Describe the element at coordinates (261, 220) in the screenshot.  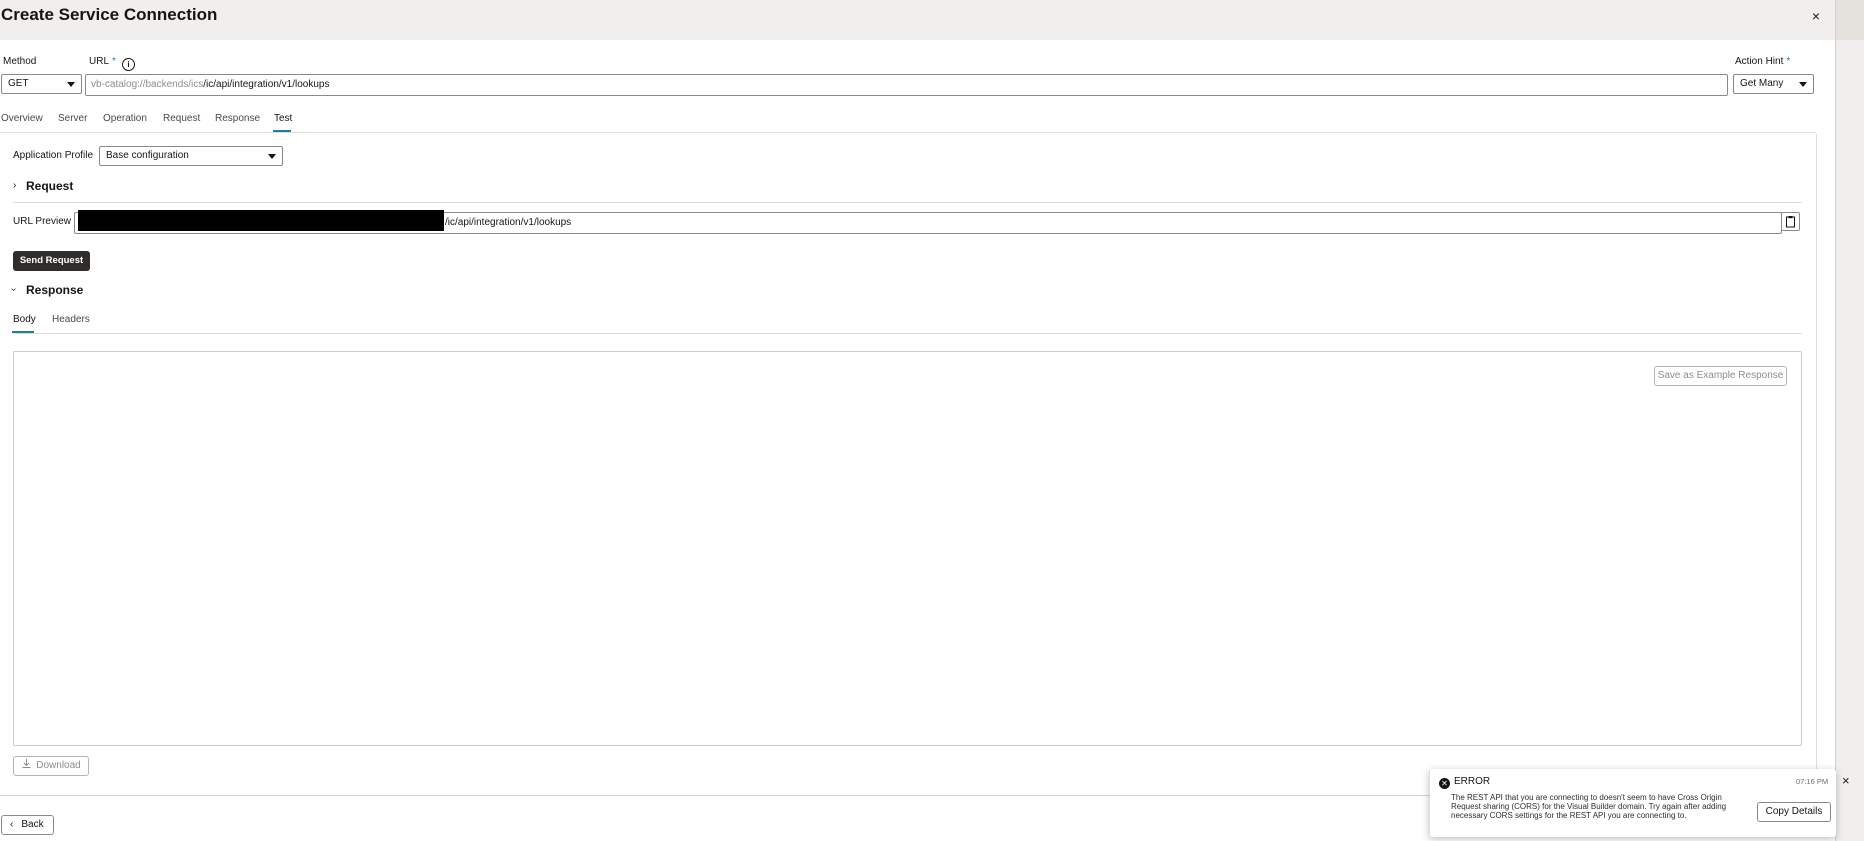
I see `redacted-host` at that location.